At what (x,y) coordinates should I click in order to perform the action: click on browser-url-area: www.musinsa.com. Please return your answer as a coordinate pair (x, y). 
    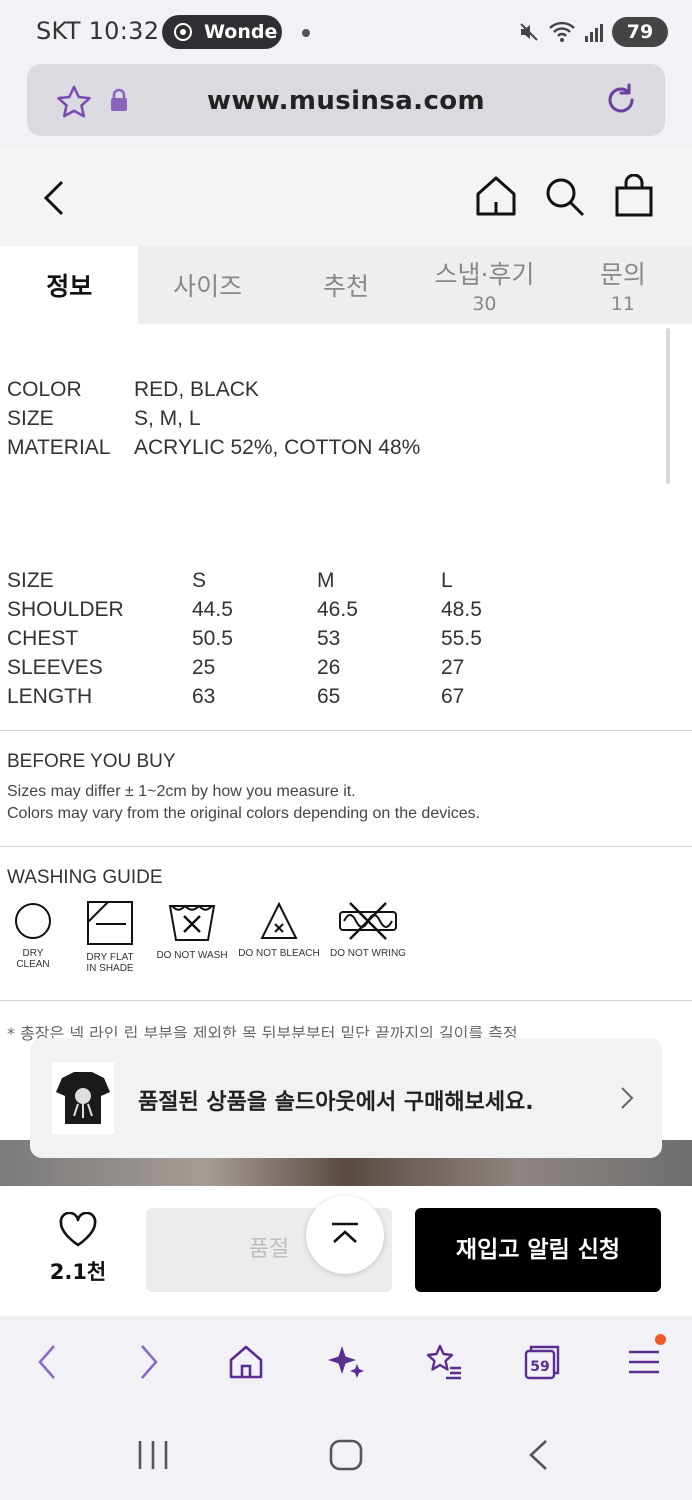
    Looking at the image, I should click on (346, 106).